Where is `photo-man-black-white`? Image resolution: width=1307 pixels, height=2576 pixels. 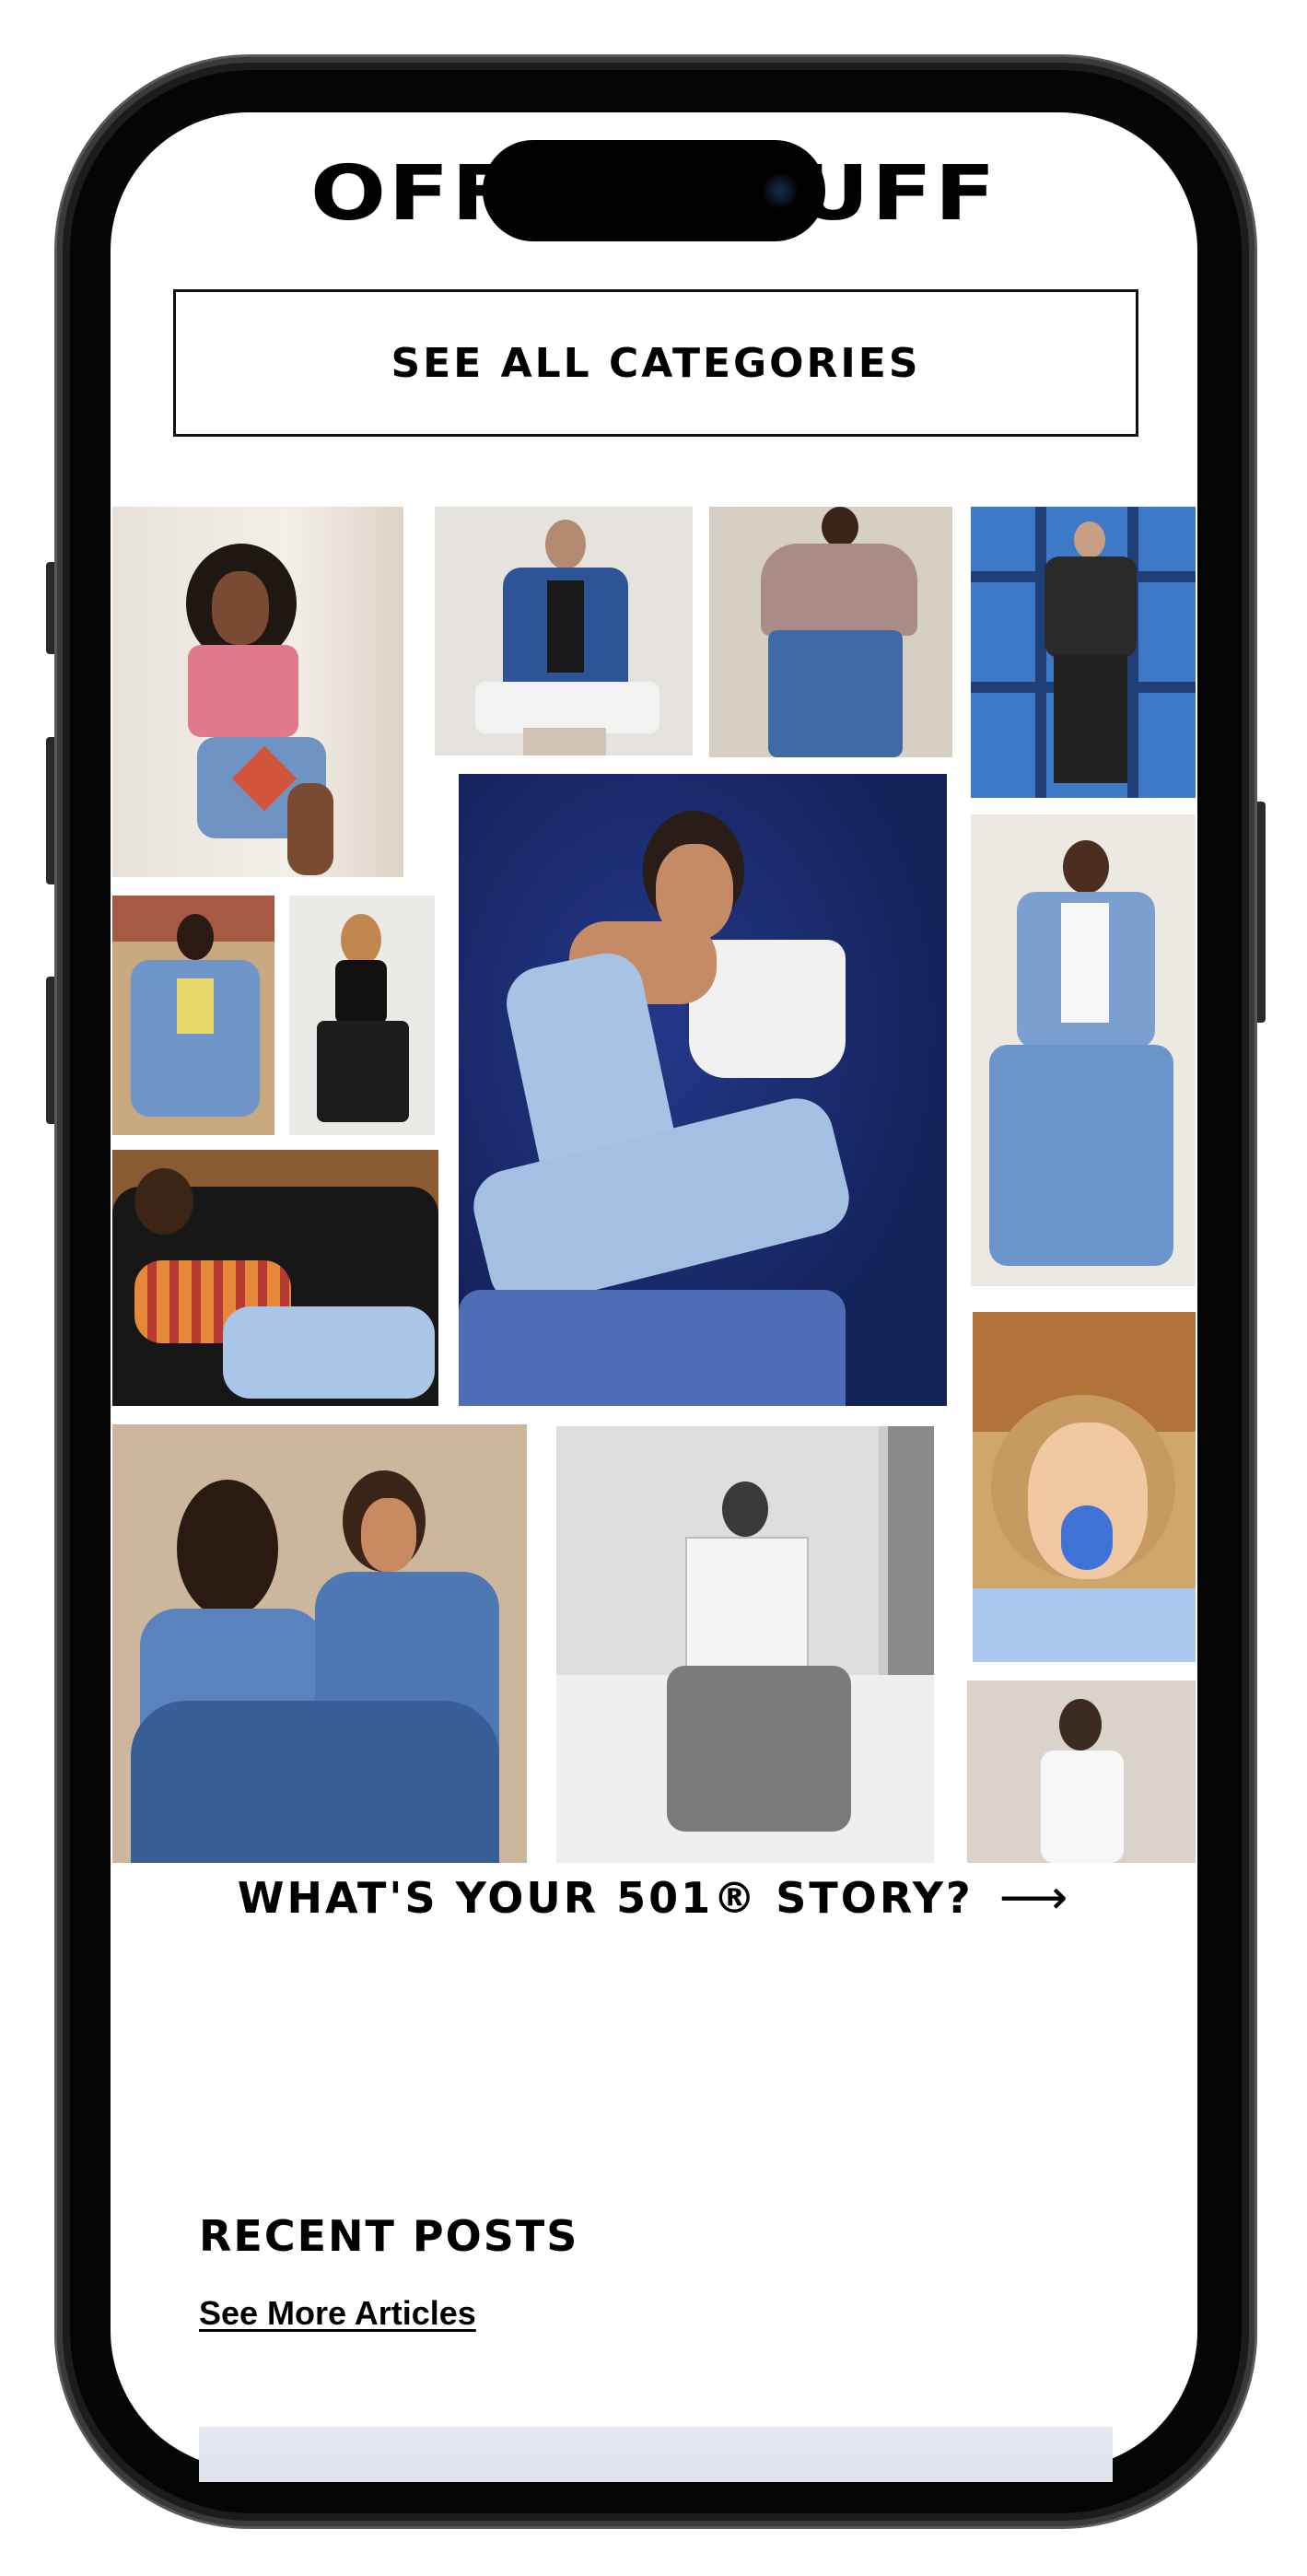
photo-man-black-white is located at coordinates (745, 1644).